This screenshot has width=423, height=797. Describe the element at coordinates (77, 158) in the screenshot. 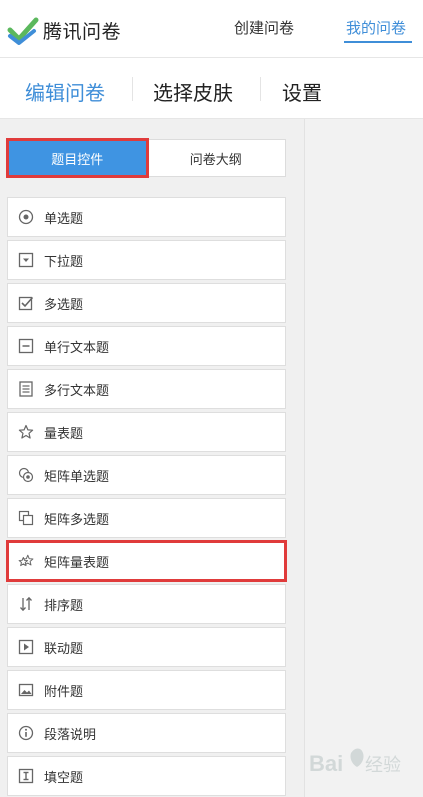

I see `question-controls-tab: 题目控件` at that location.